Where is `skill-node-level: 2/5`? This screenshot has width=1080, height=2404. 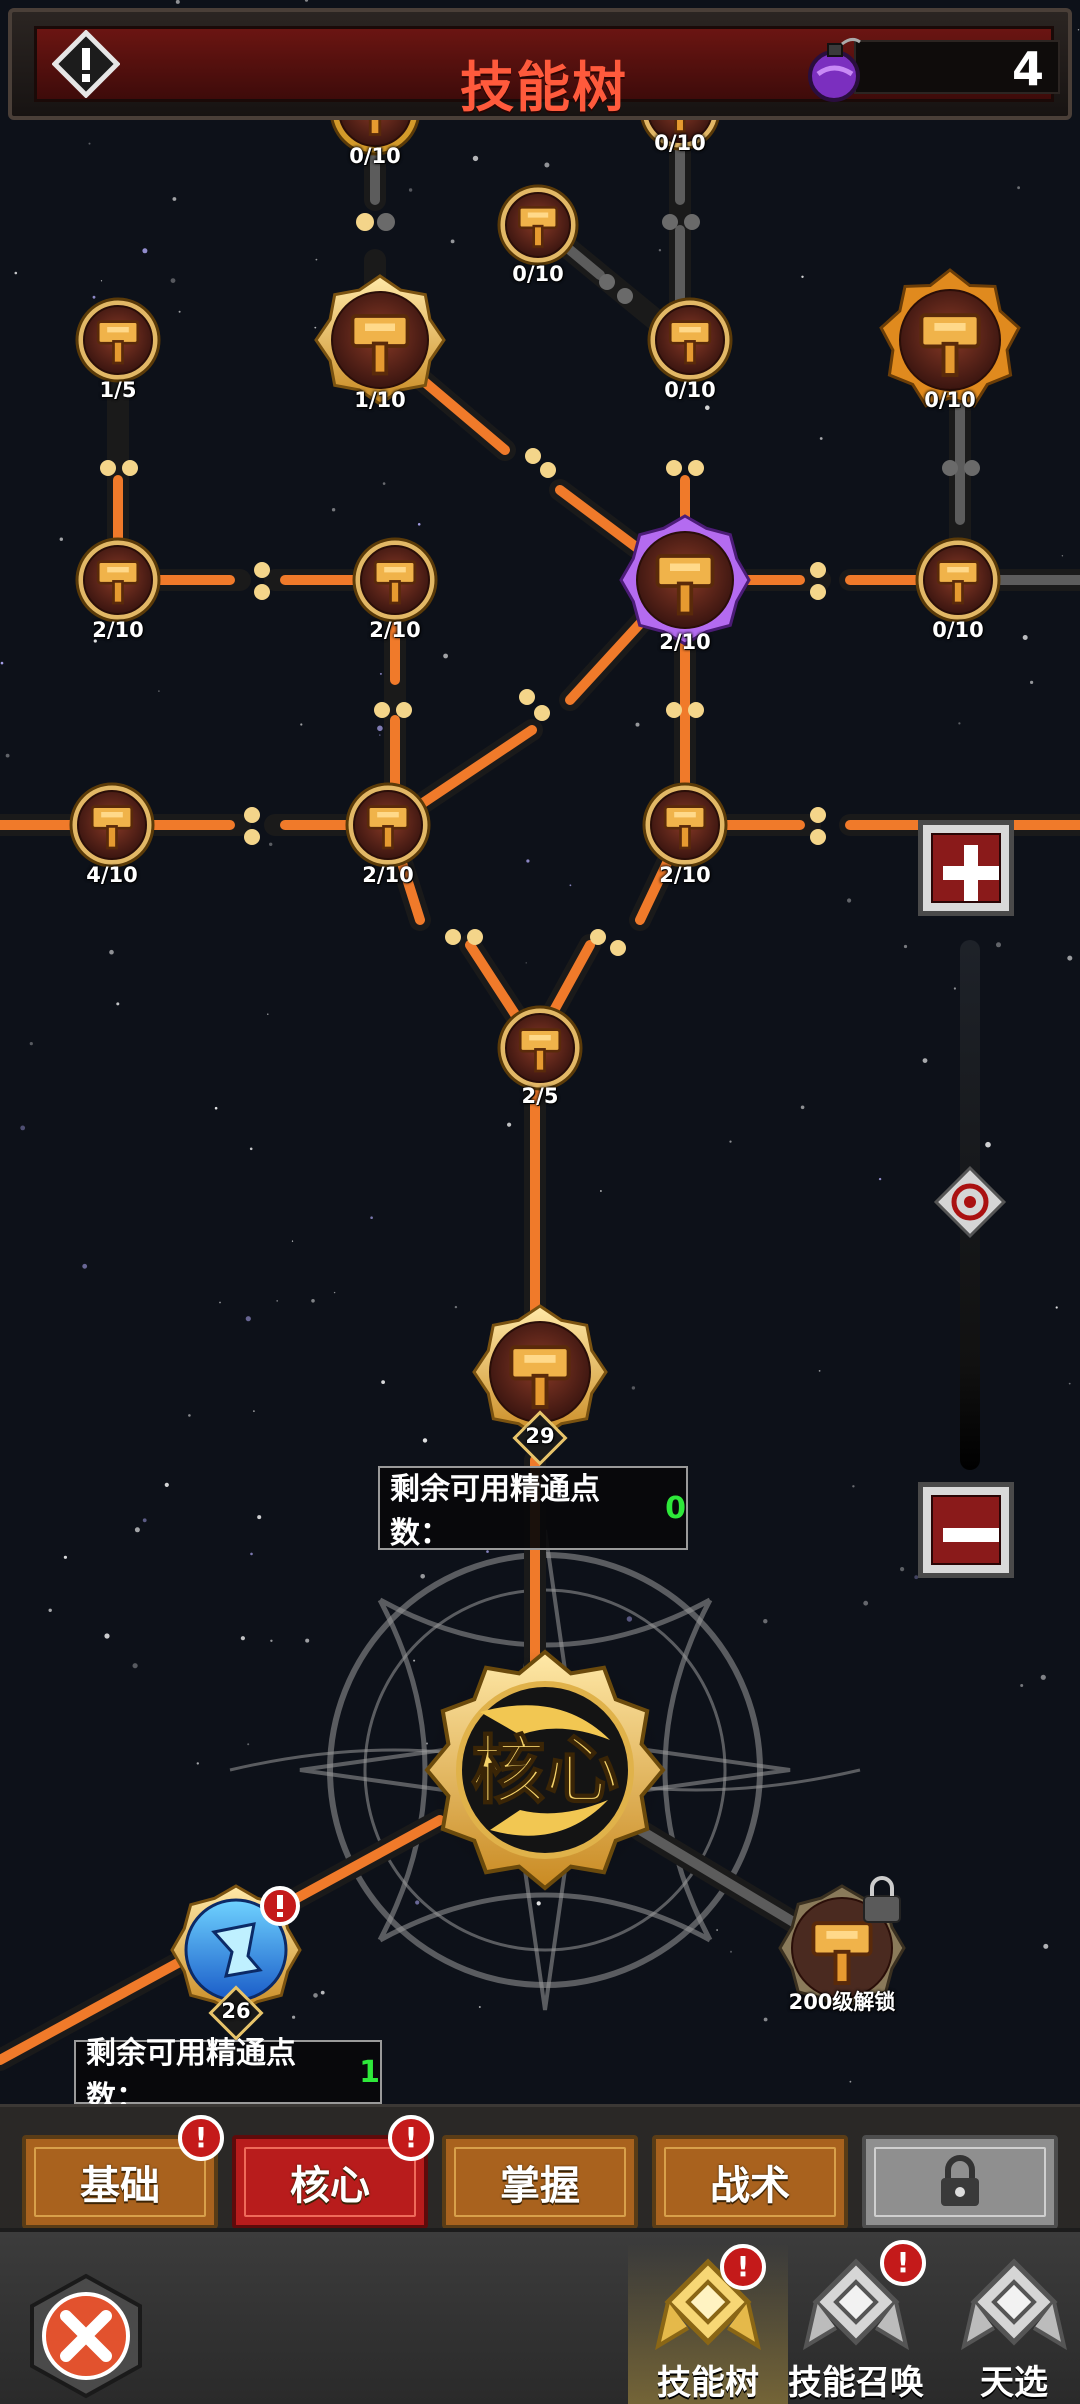 skill-node-level: 2/5 is located at coordinates (540, 1096).